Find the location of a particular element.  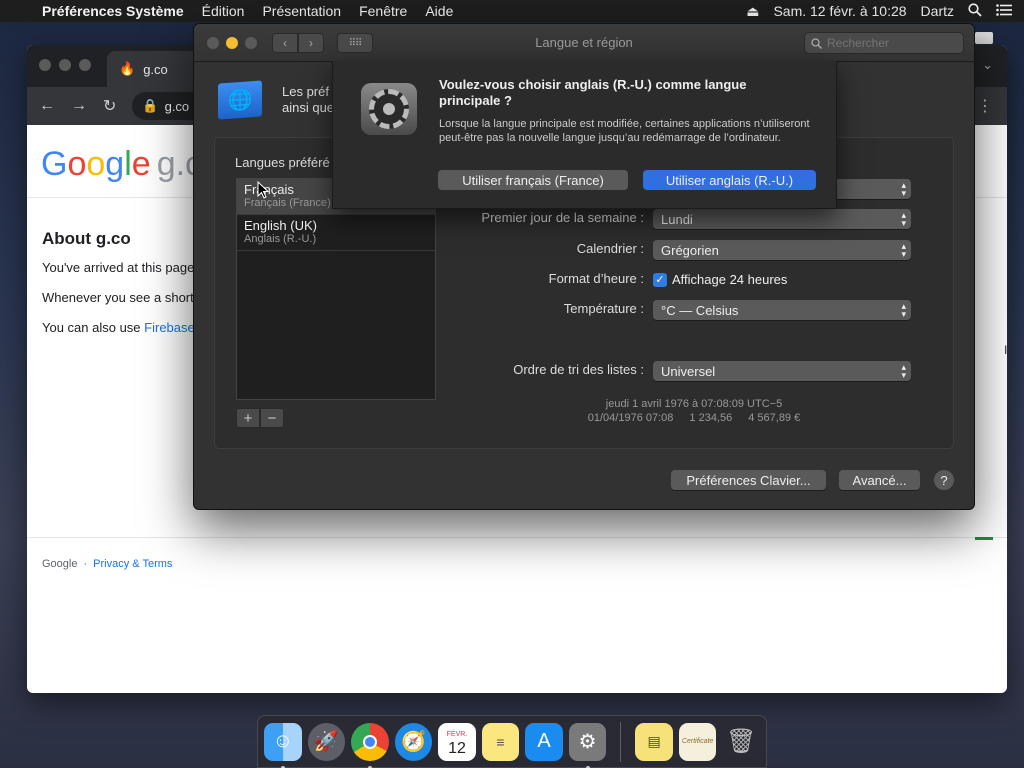

trash-icon: 🗑 is located at coordinates (741, 742).